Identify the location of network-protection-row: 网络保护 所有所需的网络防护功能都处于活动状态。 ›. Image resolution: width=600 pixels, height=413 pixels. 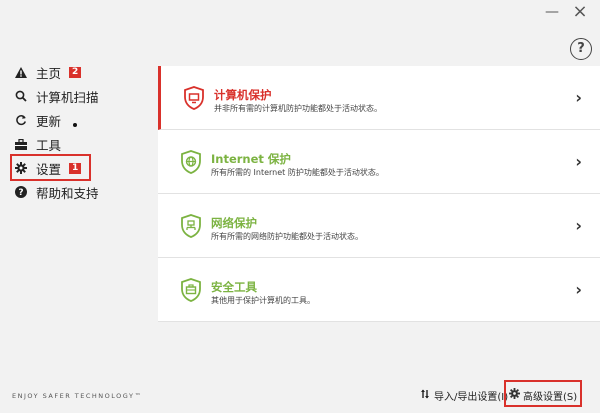
(379, 226).